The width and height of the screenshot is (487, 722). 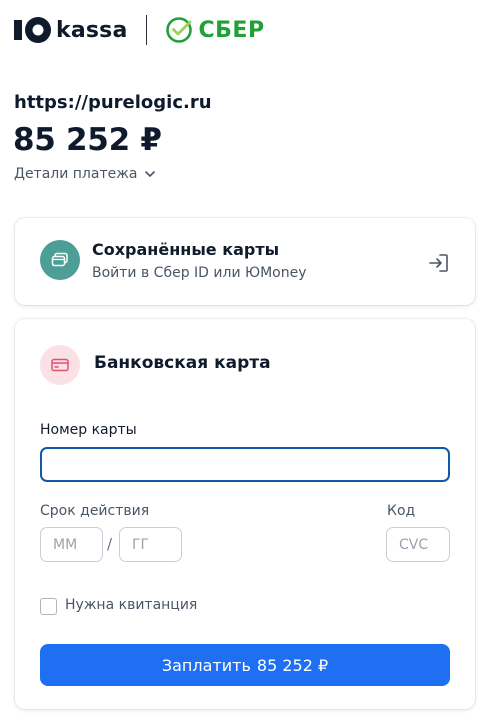 I want to click on receipt-checkbox-label: Нужна квитанция, so click(x=131, y=605).